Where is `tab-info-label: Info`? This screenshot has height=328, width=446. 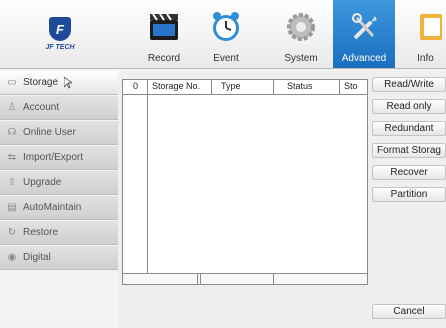
tab-info-label: Info is located at coordinates (425, 58).